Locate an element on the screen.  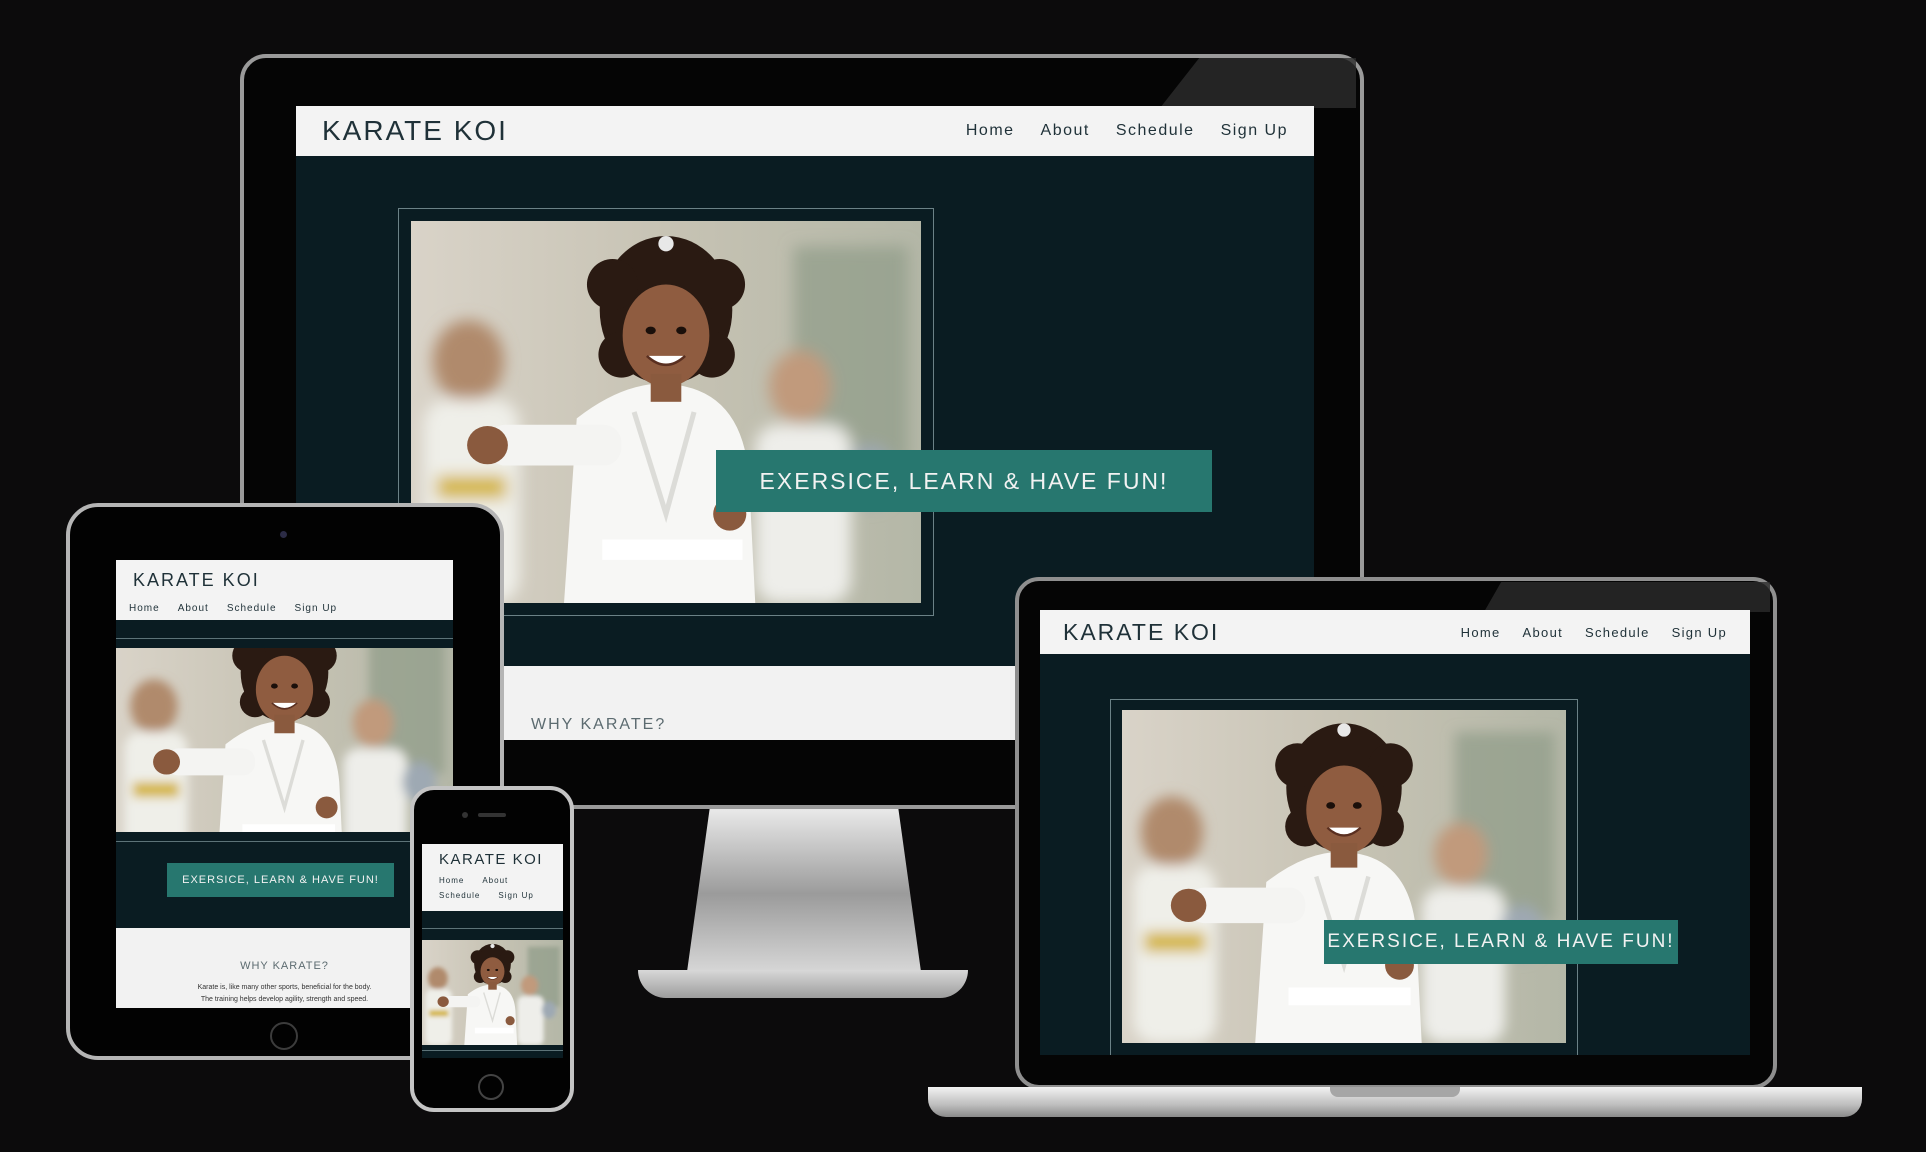
tablet-camera-icon is located at coordinates (283, 534).